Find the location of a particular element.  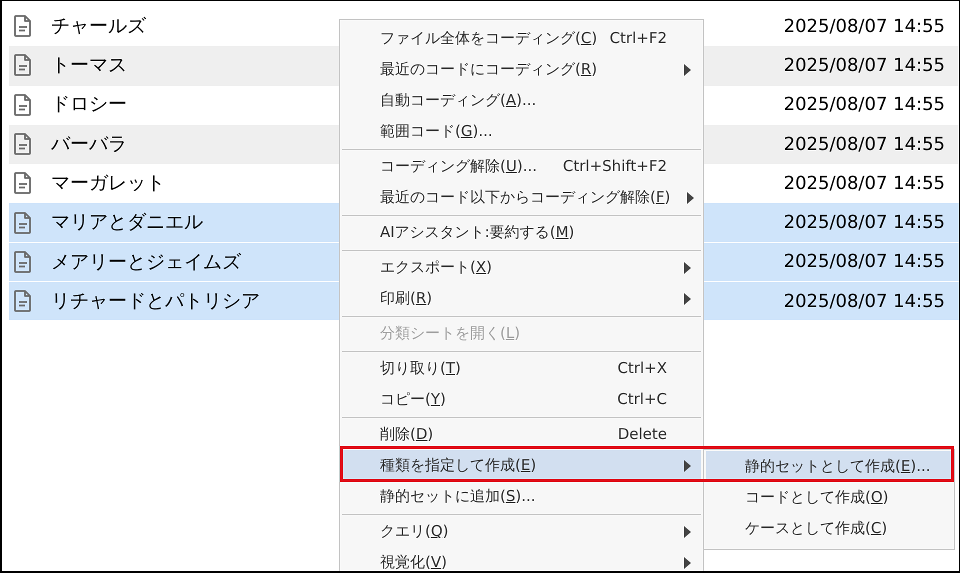

file-name: リチャードとパトリシア is located at coordinates (155, 301).